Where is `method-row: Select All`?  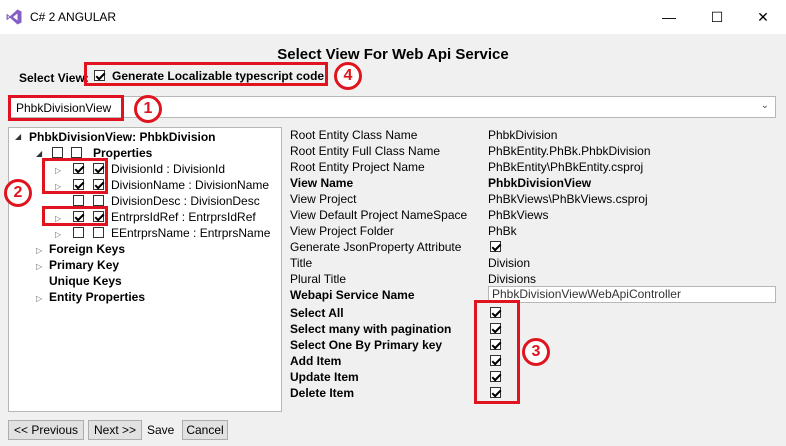
method-row: Select All is located at coordinates (535, 314).